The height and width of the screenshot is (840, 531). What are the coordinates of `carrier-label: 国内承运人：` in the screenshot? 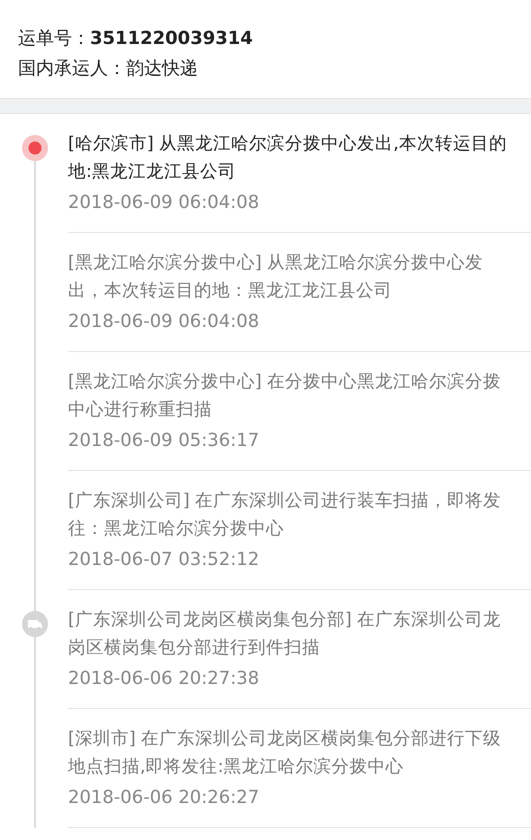 It's located at (72, 68).